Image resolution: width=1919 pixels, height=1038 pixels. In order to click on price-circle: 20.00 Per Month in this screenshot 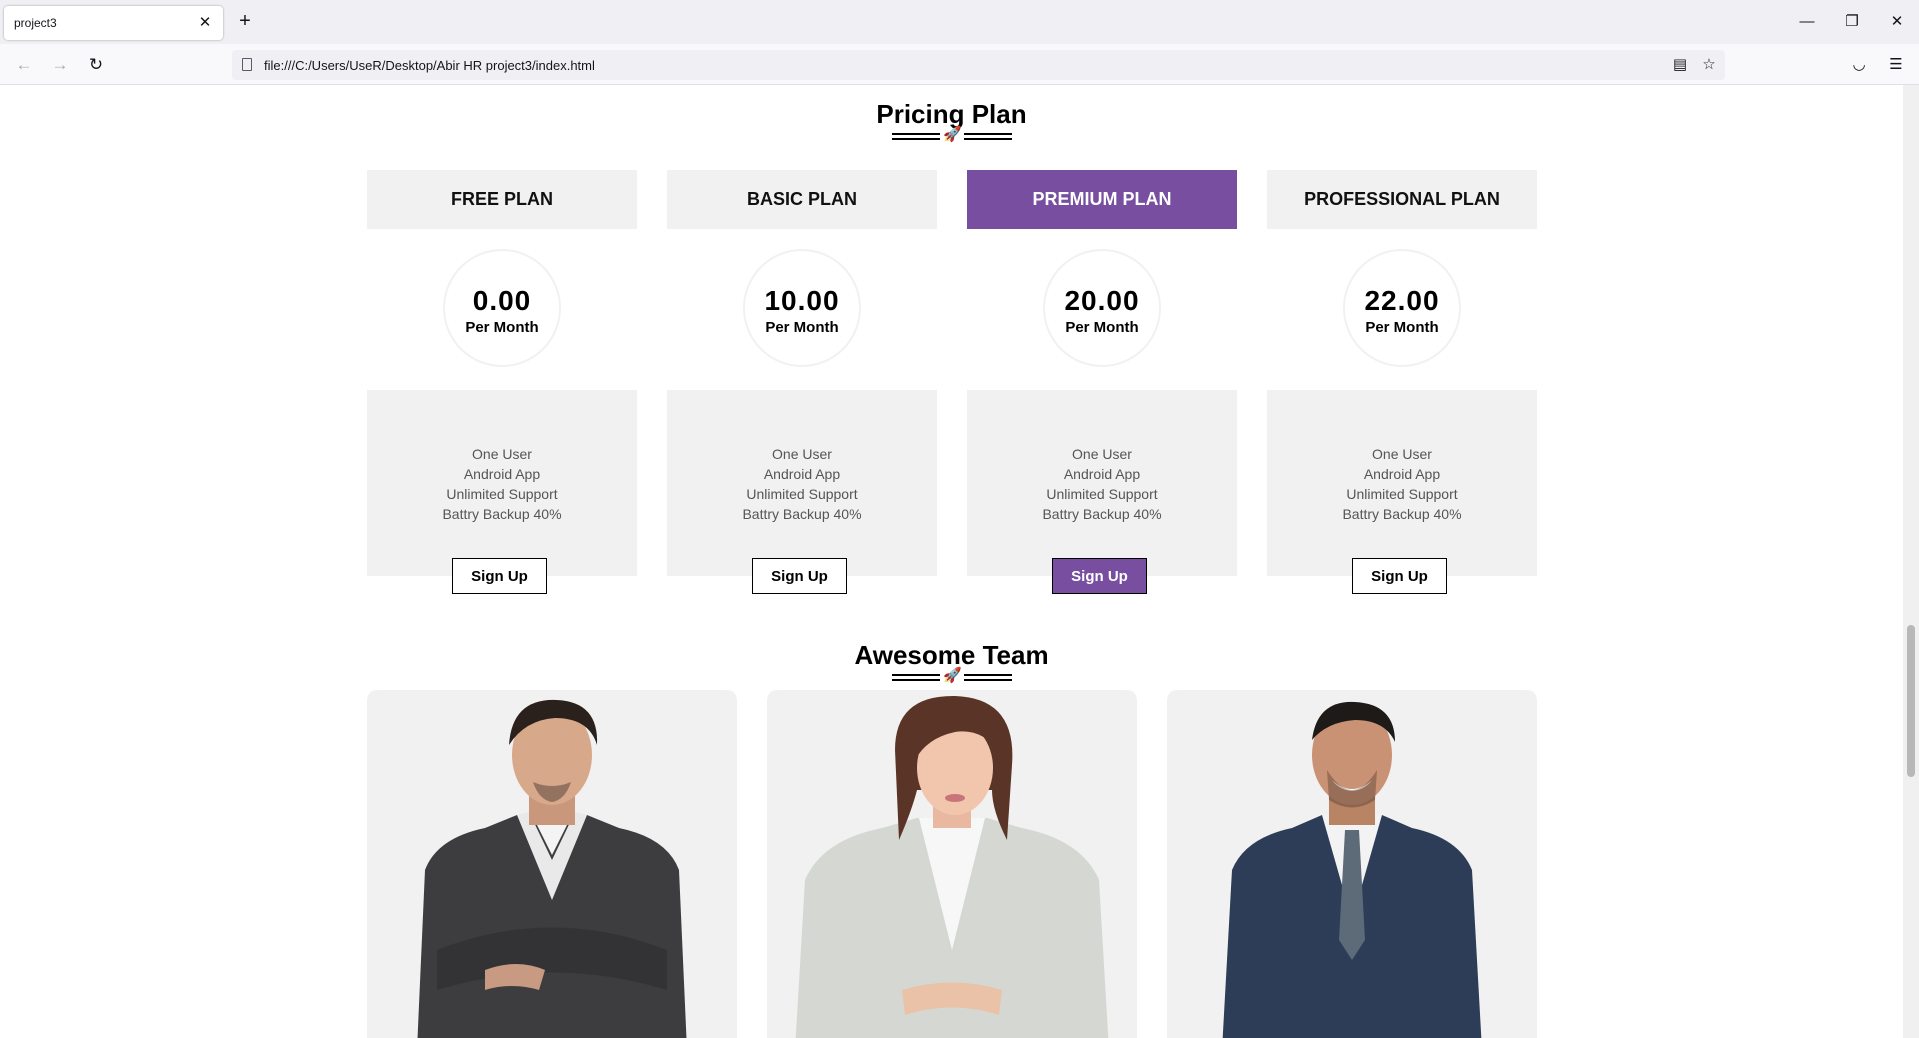, I will do `click(1102, 308)`.